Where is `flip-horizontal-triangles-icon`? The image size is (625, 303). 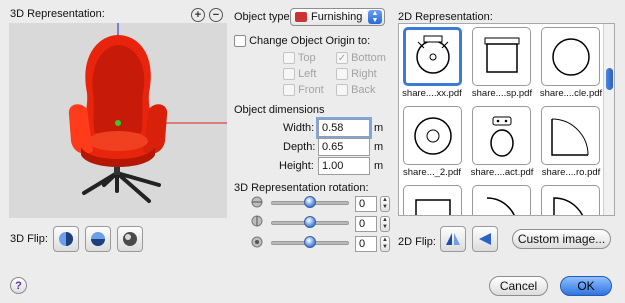 flip-horizontal-triangles-icon is located at coordinates (453, 239).